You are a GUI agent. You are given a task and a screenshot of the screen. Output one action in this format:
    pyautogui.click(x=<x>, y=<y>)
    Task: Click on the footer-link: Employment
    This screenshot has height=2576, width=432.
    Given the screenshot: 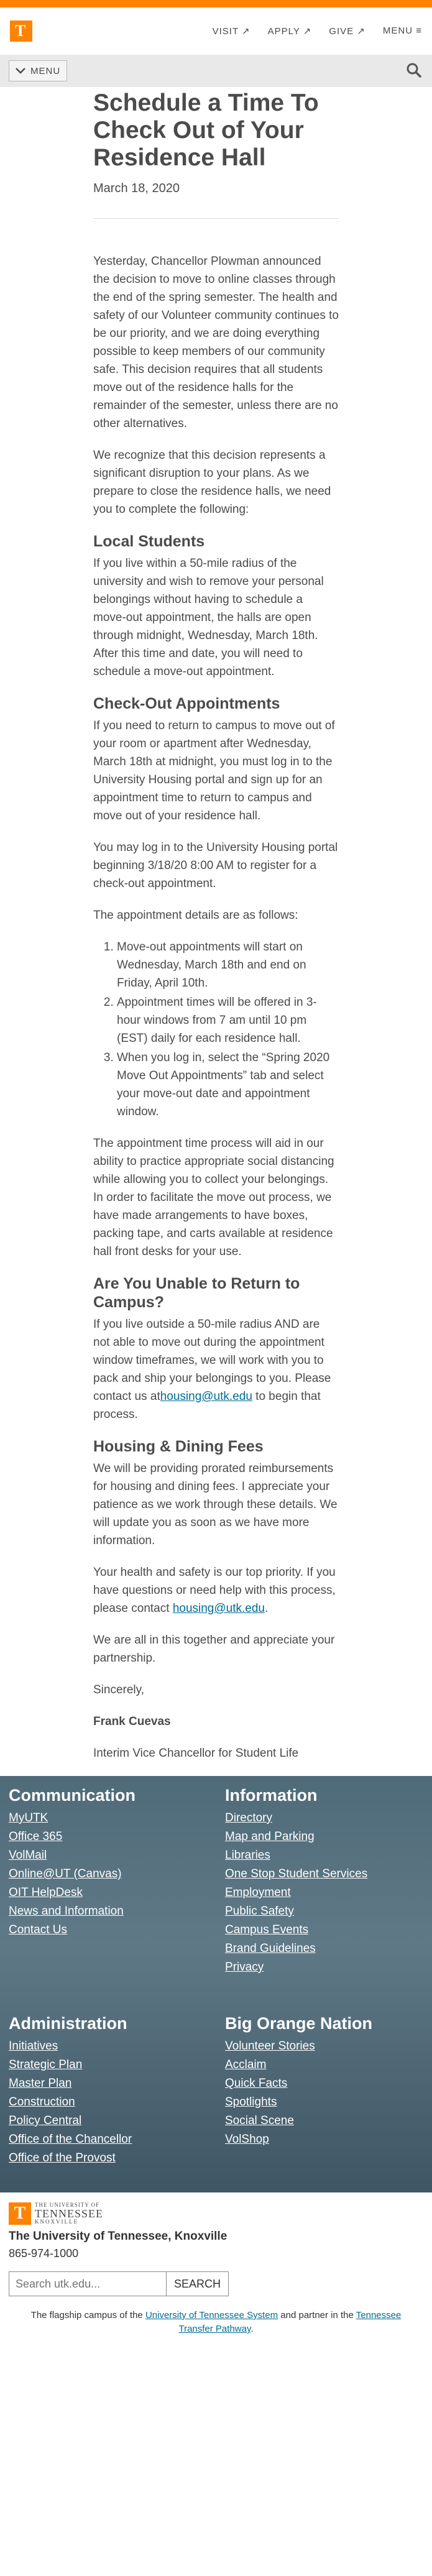 What is the action you would take?
    pyautogui.click(x=324, y=1893)
    